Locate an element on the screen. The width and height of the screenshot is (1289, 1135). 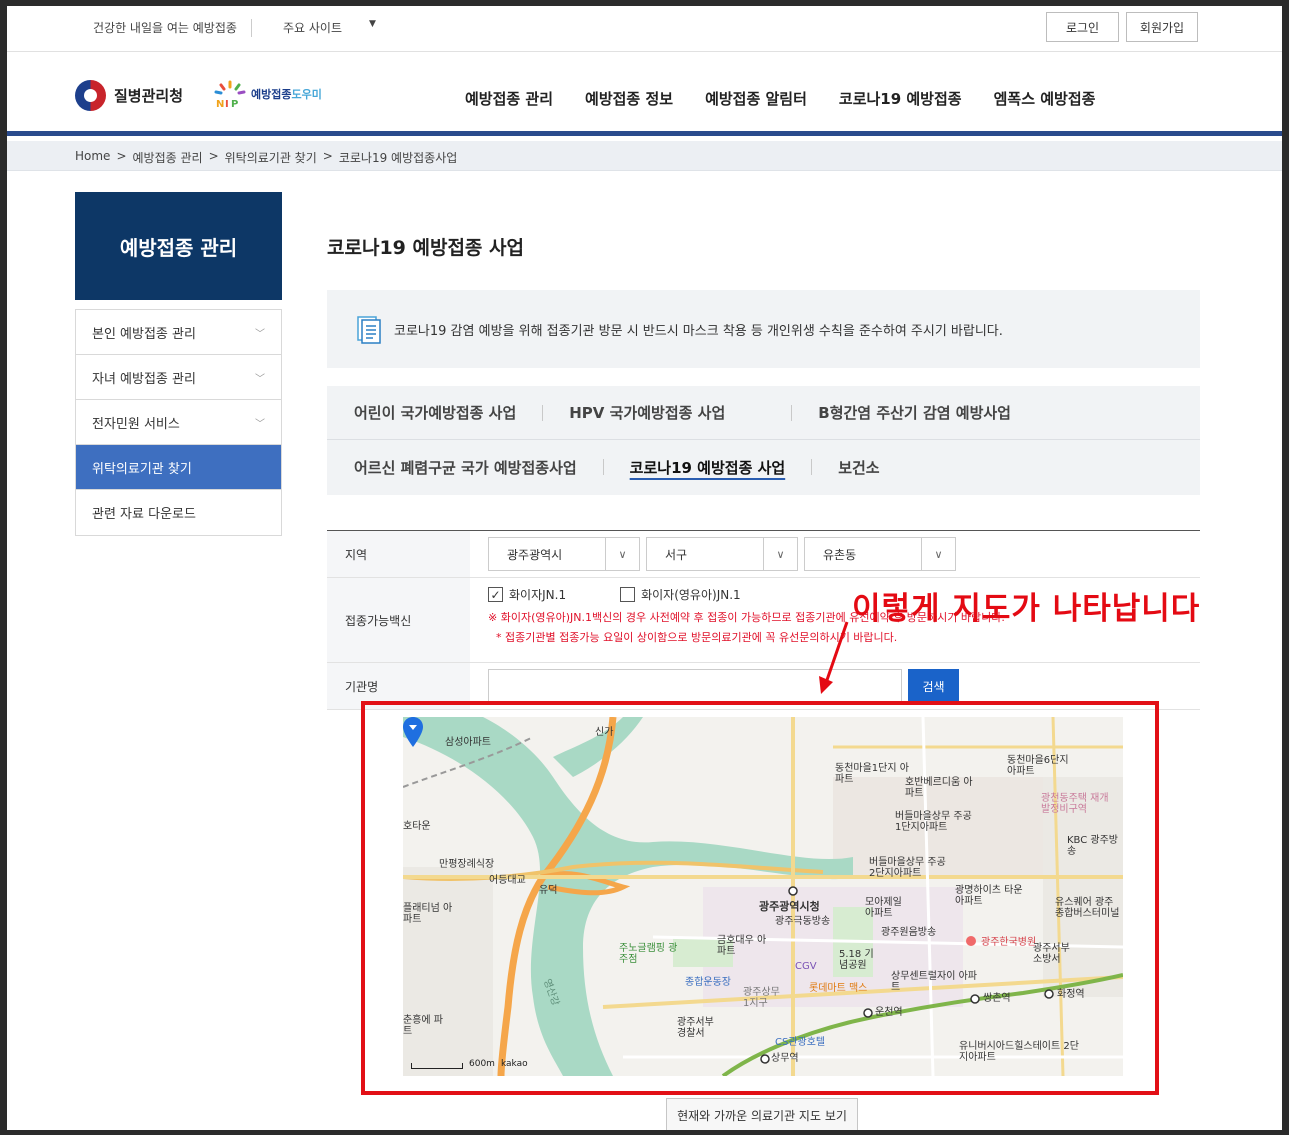
vaccine-label: 접종가능백신 is located at coordinates (398, 620).